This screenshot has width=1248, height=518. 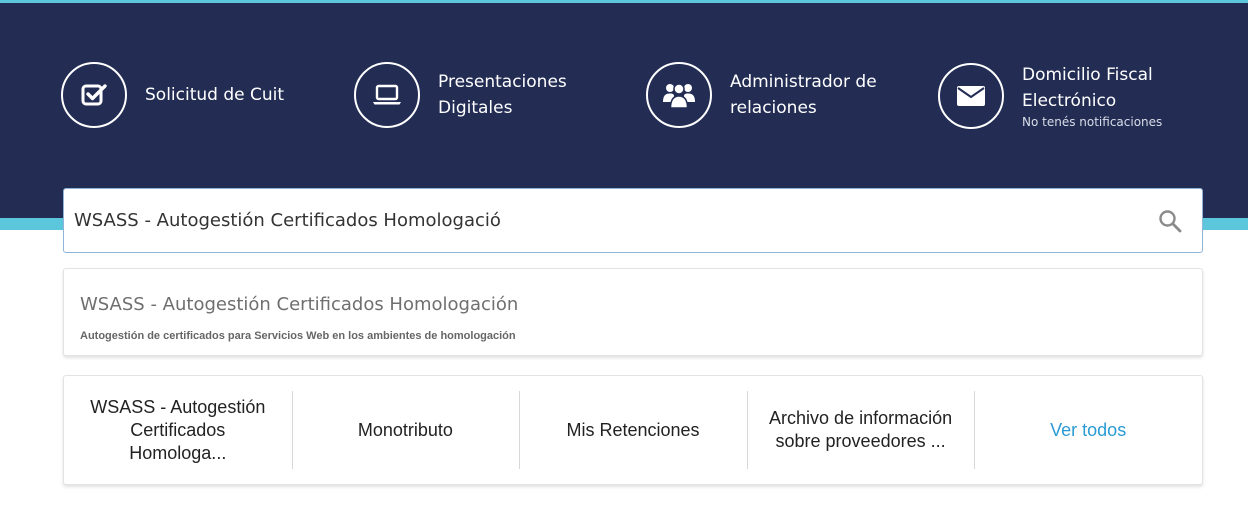 What do you see at coordinates (475, 108) in the screenshot?
I see `shortcut-label-line: Digitales` at bounding box center [475, 108].